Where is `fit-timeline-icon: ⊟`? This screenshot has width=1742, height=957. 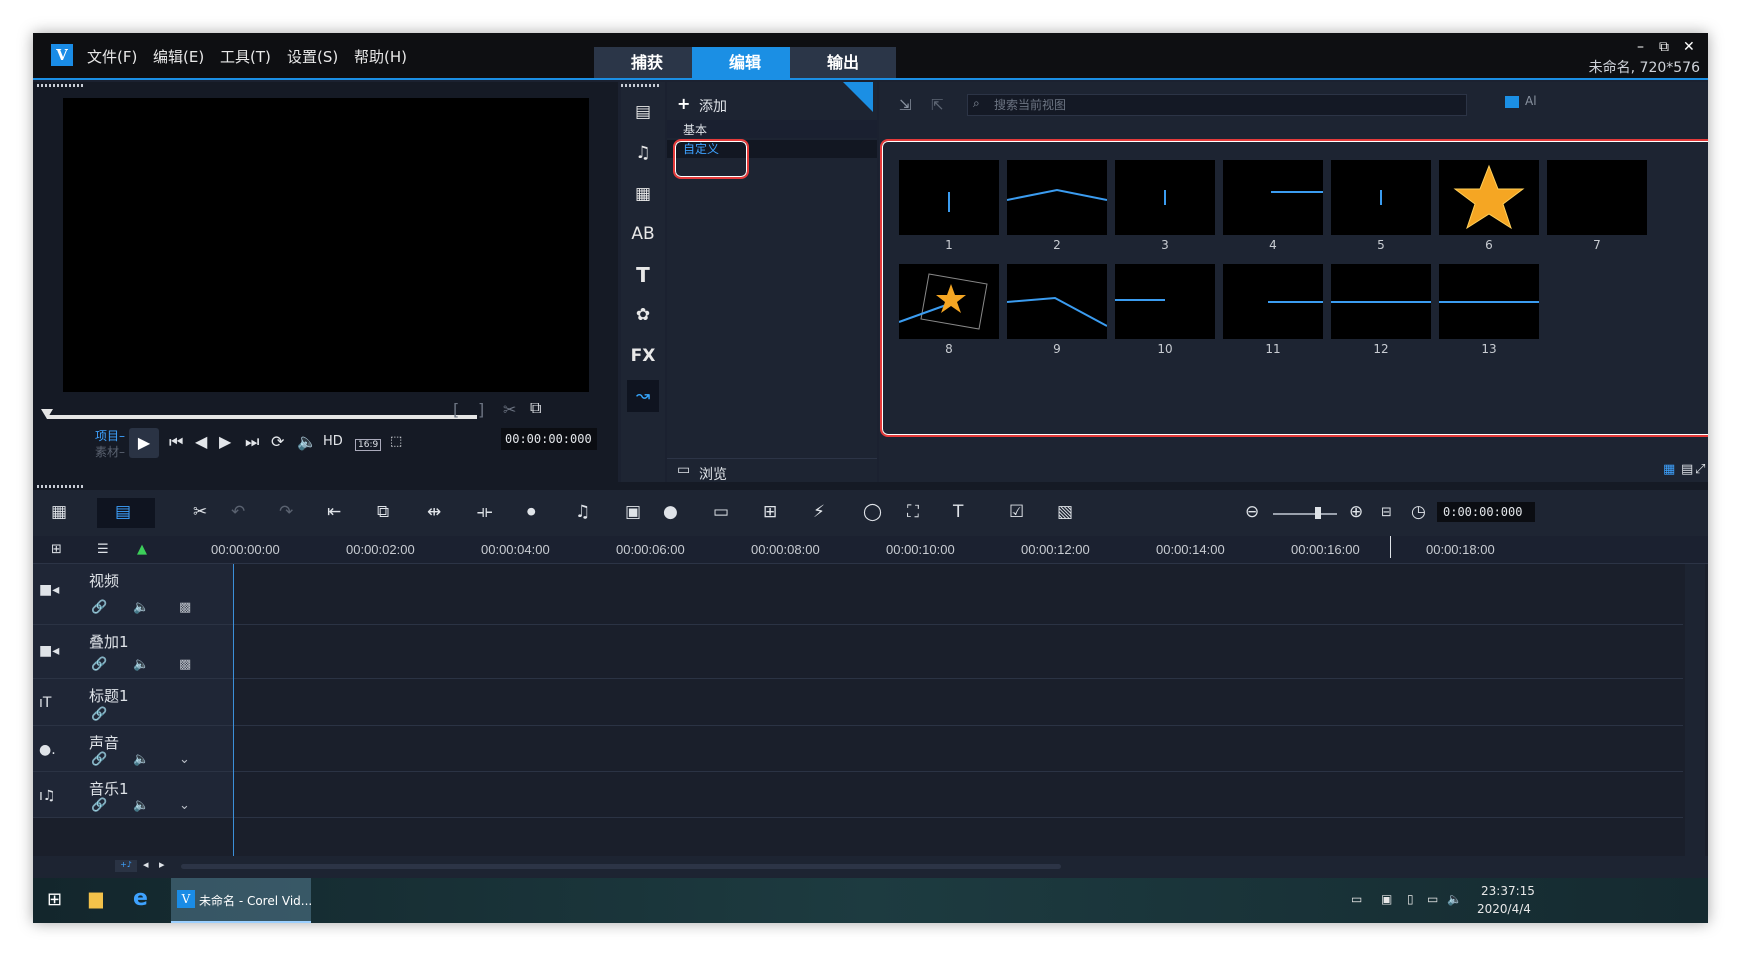
fit-timeline-icon: ⊟ is located at coordinates (1386, 512).